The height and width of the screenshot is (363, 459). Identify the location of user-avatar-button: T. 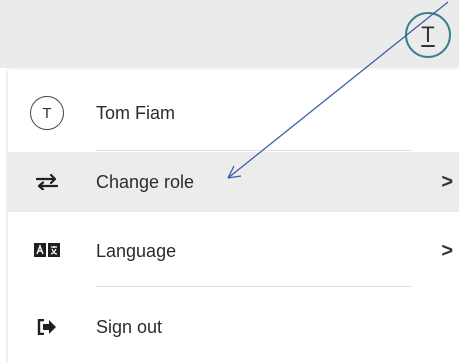
(428, 35).